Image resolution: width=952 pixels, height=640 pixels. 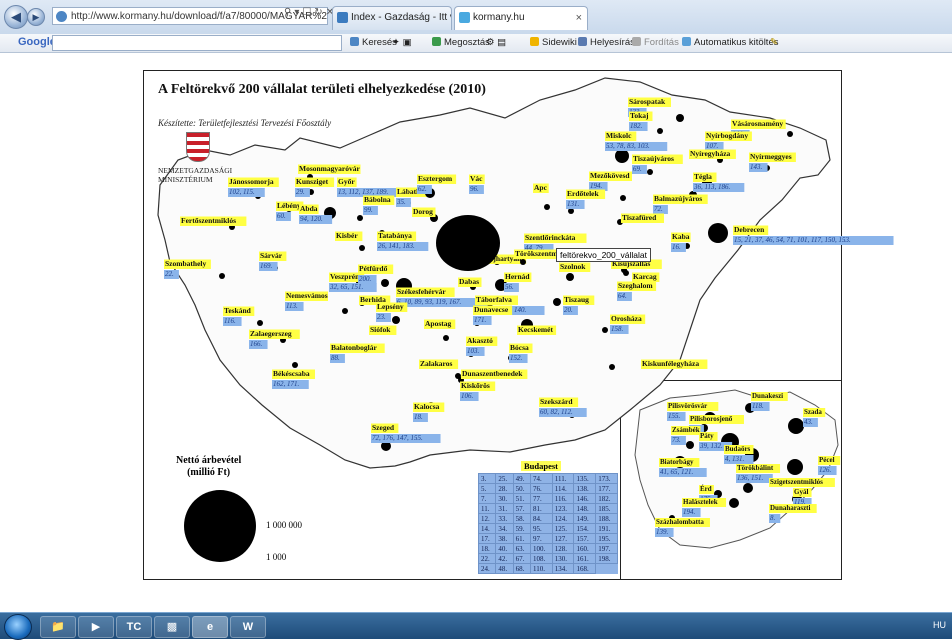 I want to click on label-text: 152., so click(x=516, y=358).